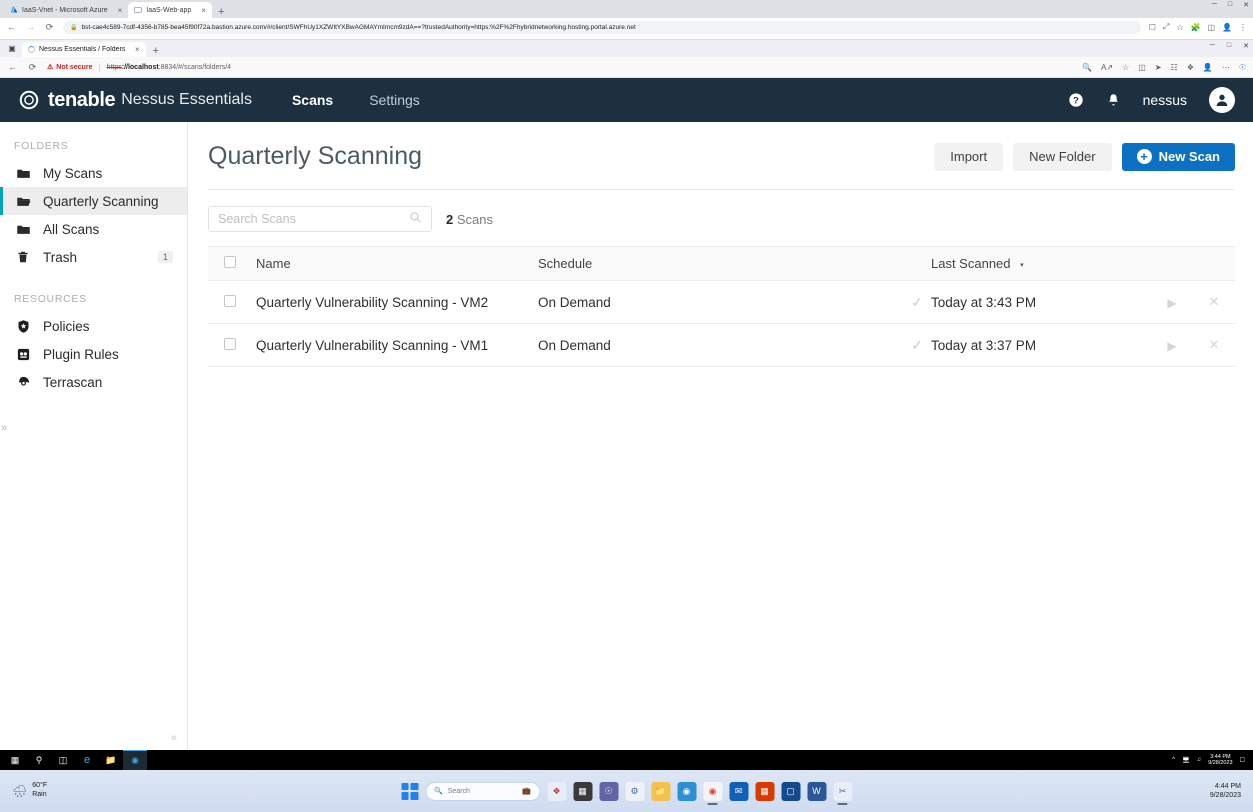 This screenshot has width=1253, height=812. I want to click on new-folder-button: New Folder, so click(1062, 156).